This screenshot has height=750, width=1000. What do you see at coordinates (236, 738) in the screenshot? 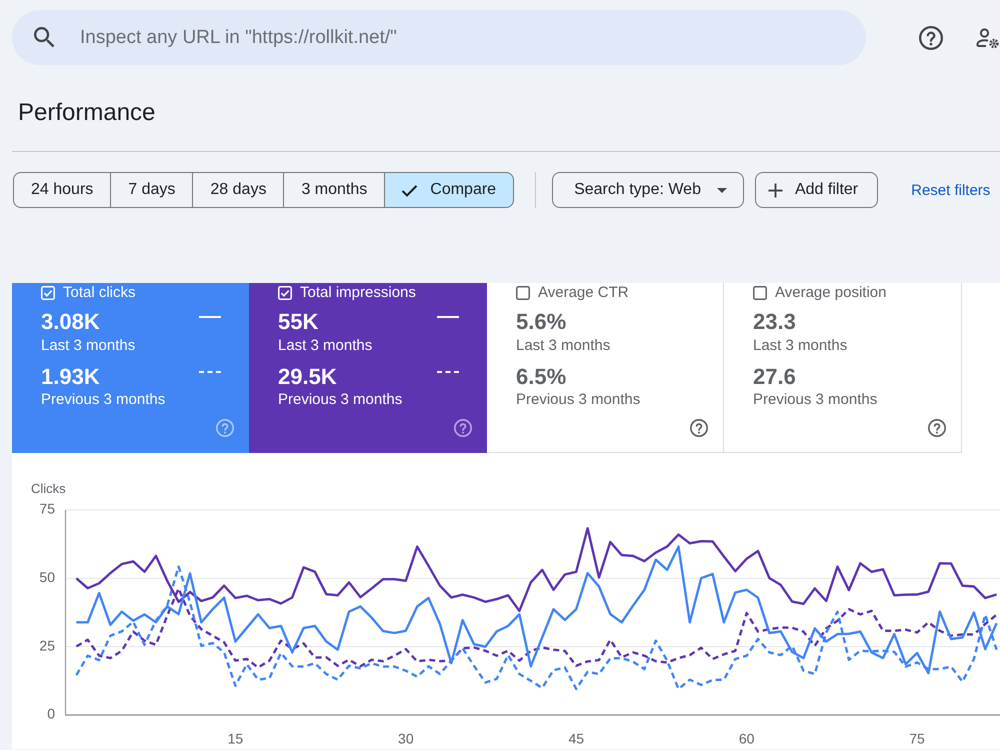
I see `axis-tick-label: 15` at bounding box center [236, 738].